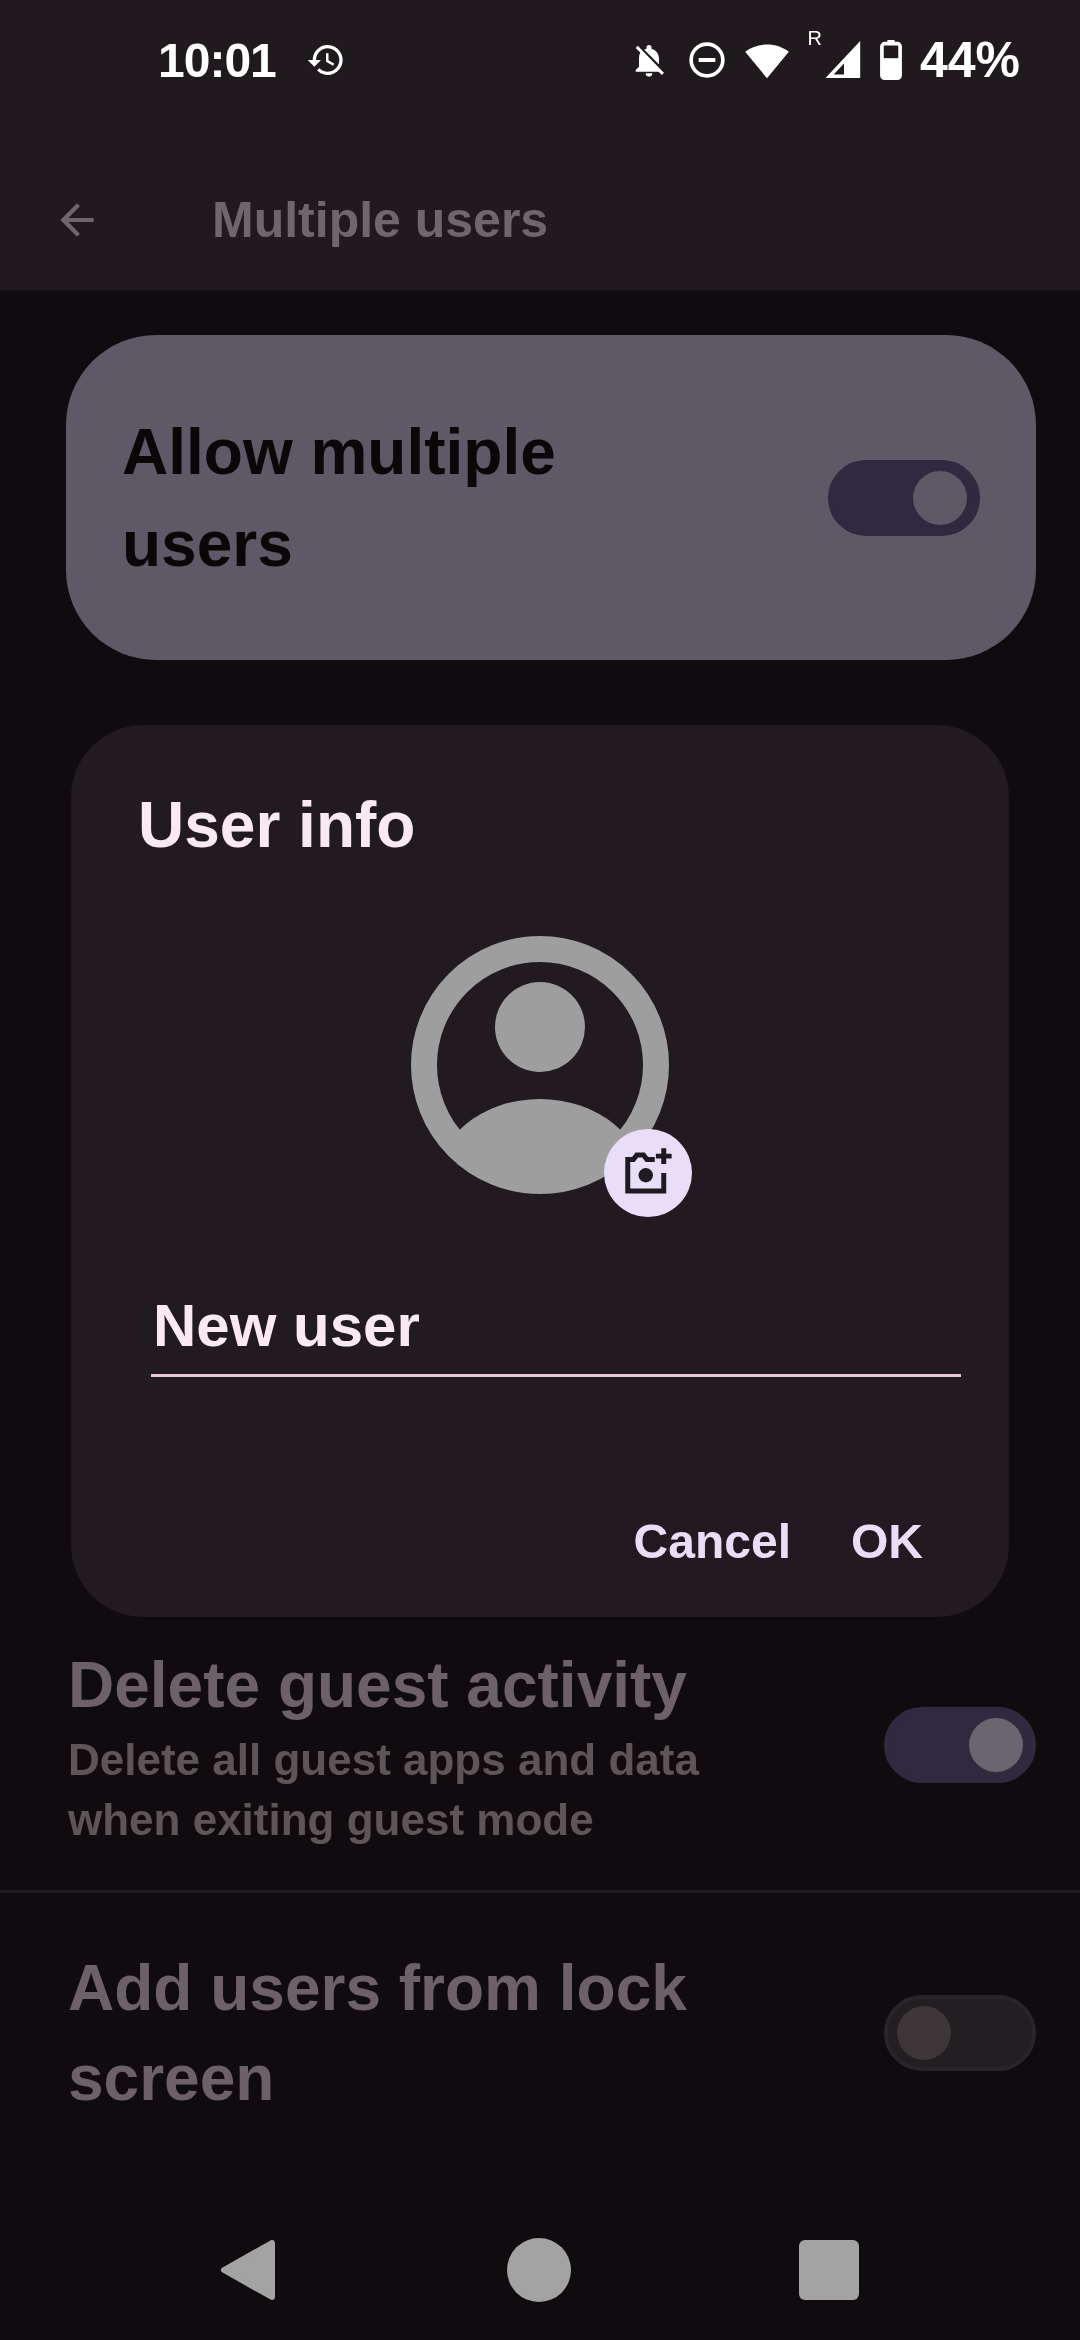  What do you see at coordinates (378, 1685) in the screenshot?
I see `setting-title: Delete guest activity` at bounding box center [378, 1685].